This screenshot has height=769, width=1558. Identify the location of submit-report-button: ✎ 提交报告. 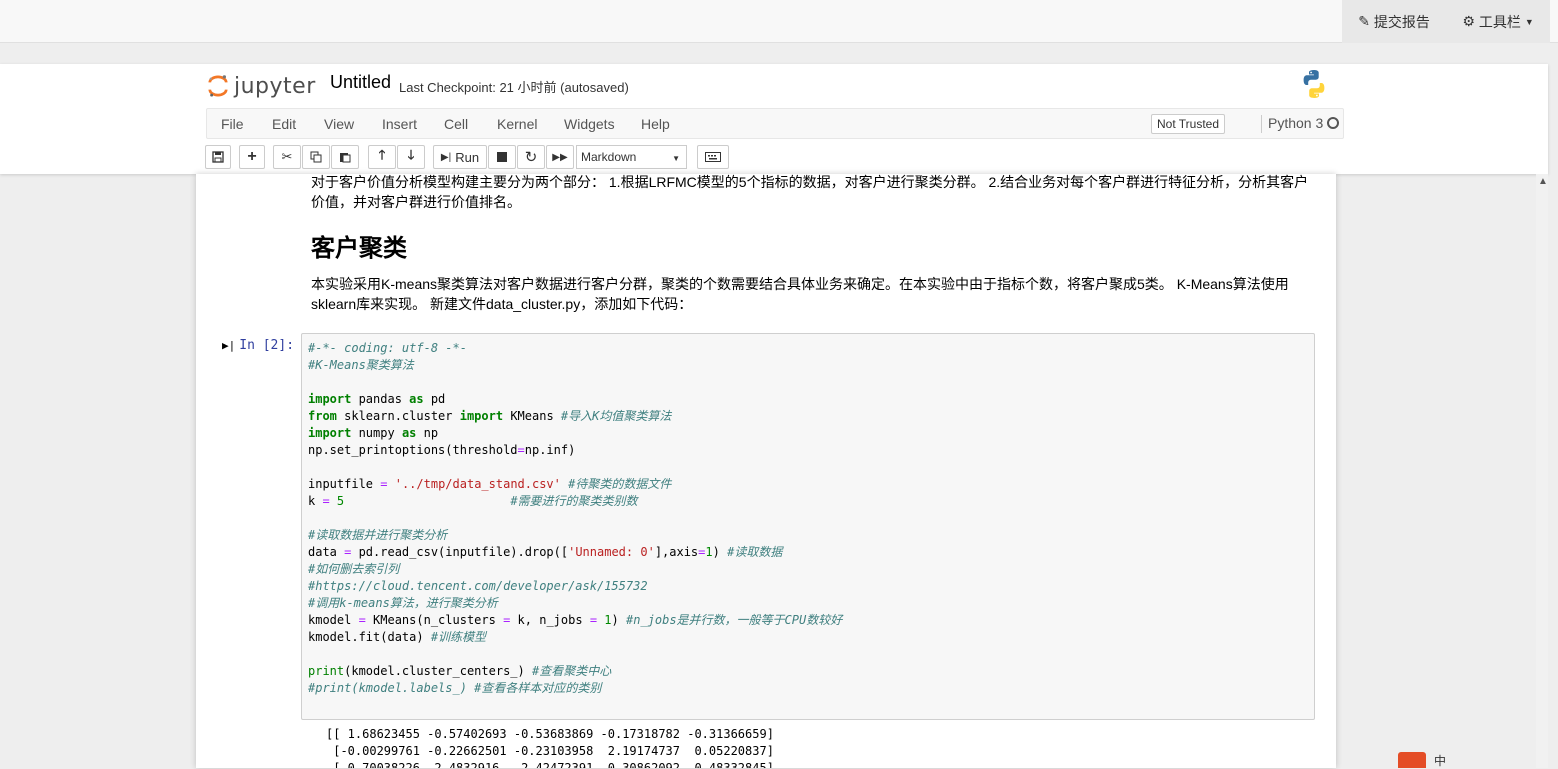
(1394, 22).